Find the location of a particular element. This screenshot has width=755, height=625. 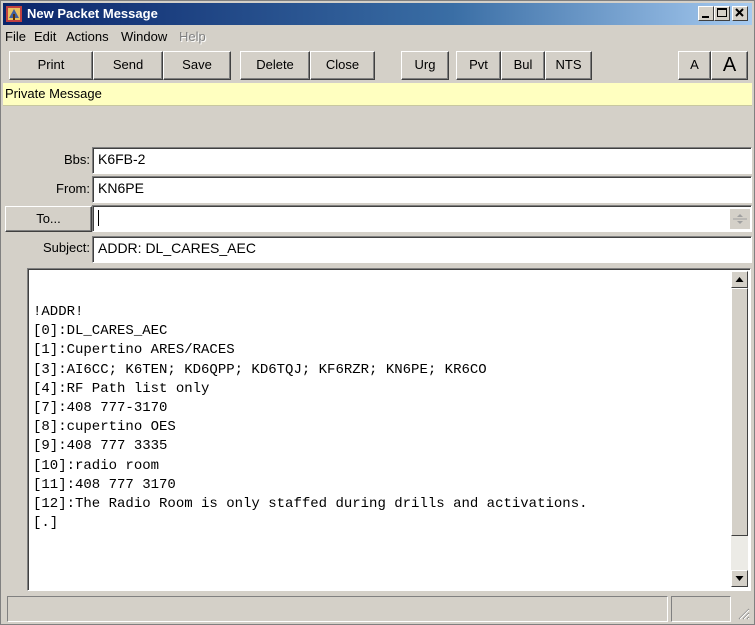

status-panel-main is located at coordinates (337, 609).